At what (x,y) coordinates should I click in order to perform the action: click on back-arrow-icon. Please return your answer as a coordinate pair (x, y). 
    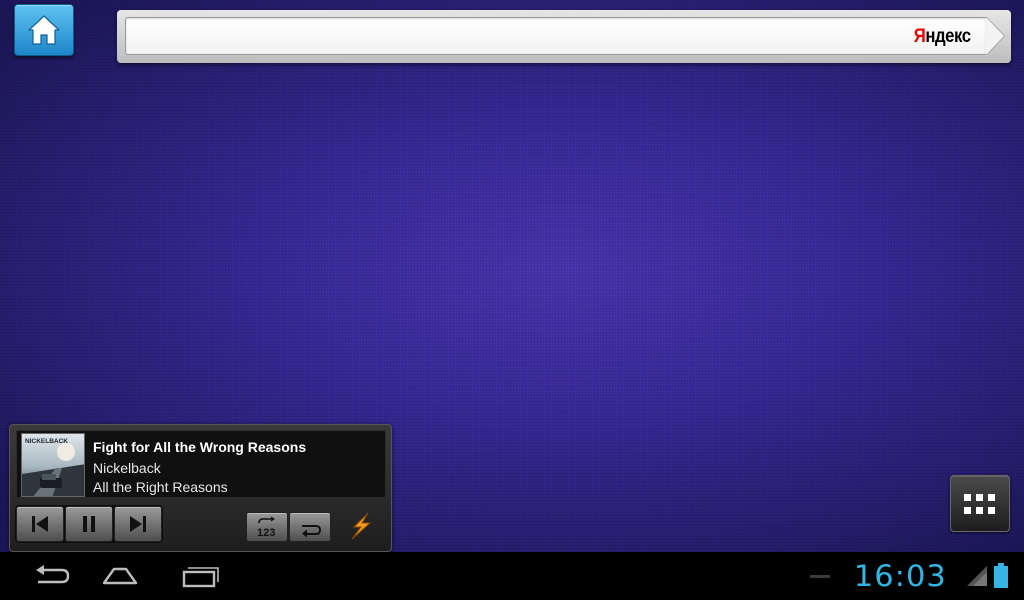
    Looking at the image, I should click on (53, 574).